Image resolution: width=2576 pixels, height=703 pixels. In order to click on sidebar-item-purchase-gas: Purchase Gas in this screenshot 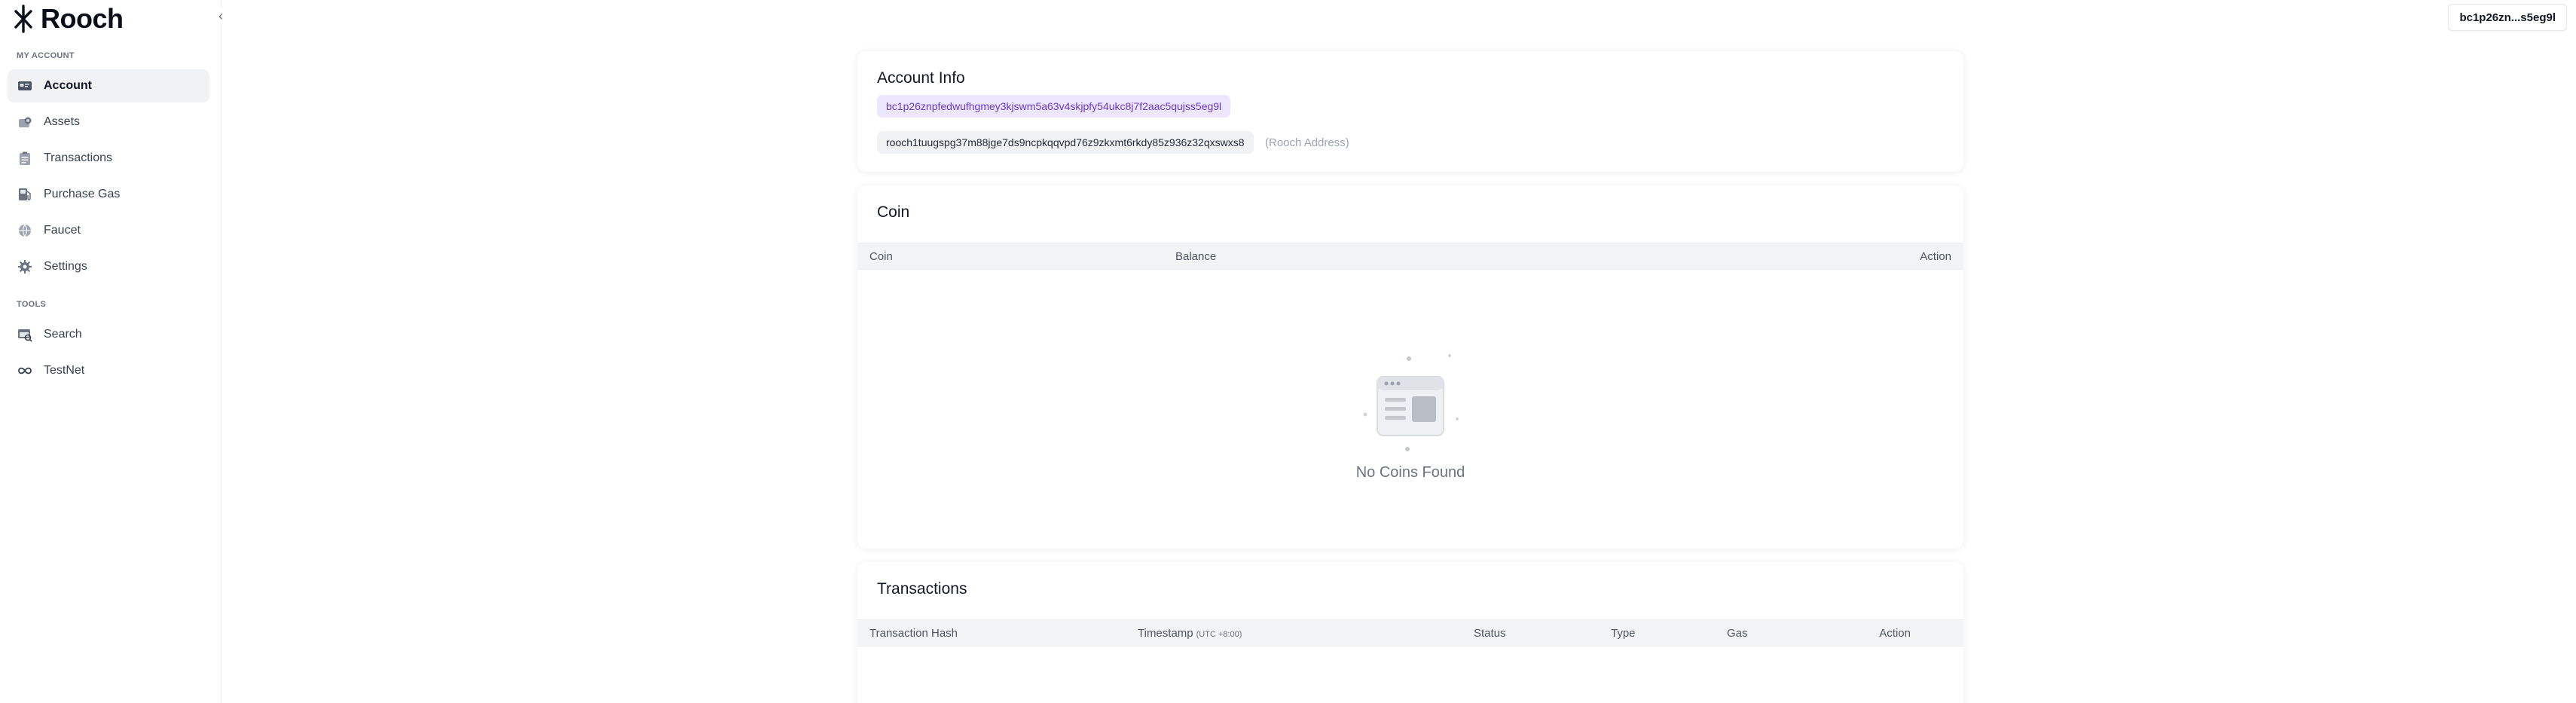, I will do `click(108, 194)`.